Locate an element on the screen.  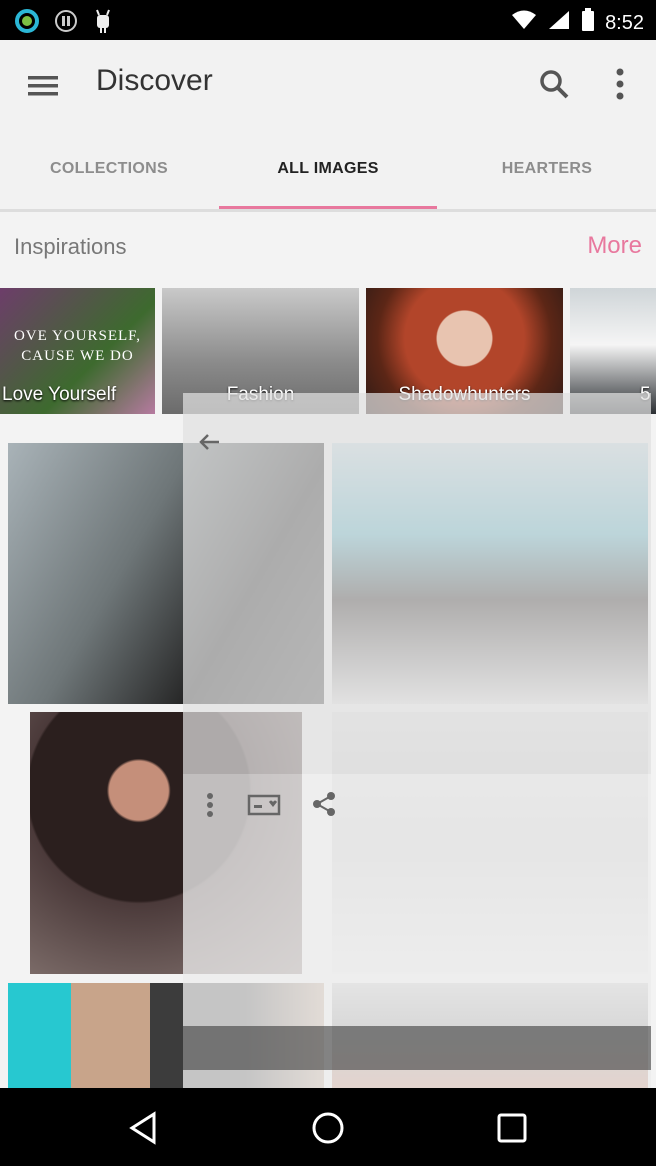
page-title: Discover is located at coordinates (154, 80).